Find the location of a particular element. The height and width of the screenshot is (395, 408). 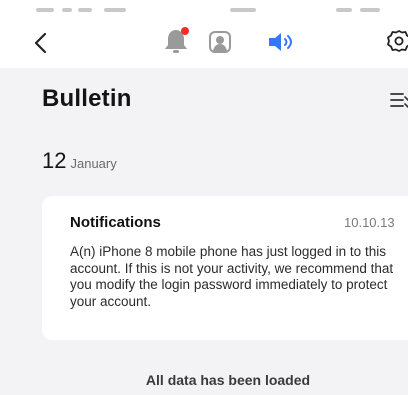

notification-badge is located at coordinates (185, 31).